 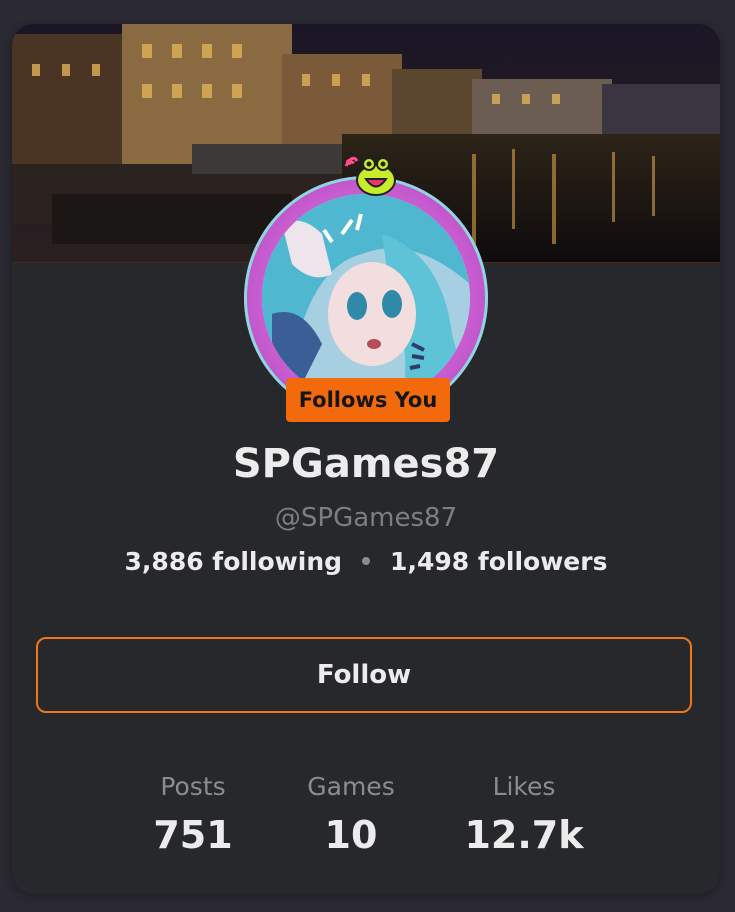 I want to click on stat-label: Games, so click(x=351, y=786).